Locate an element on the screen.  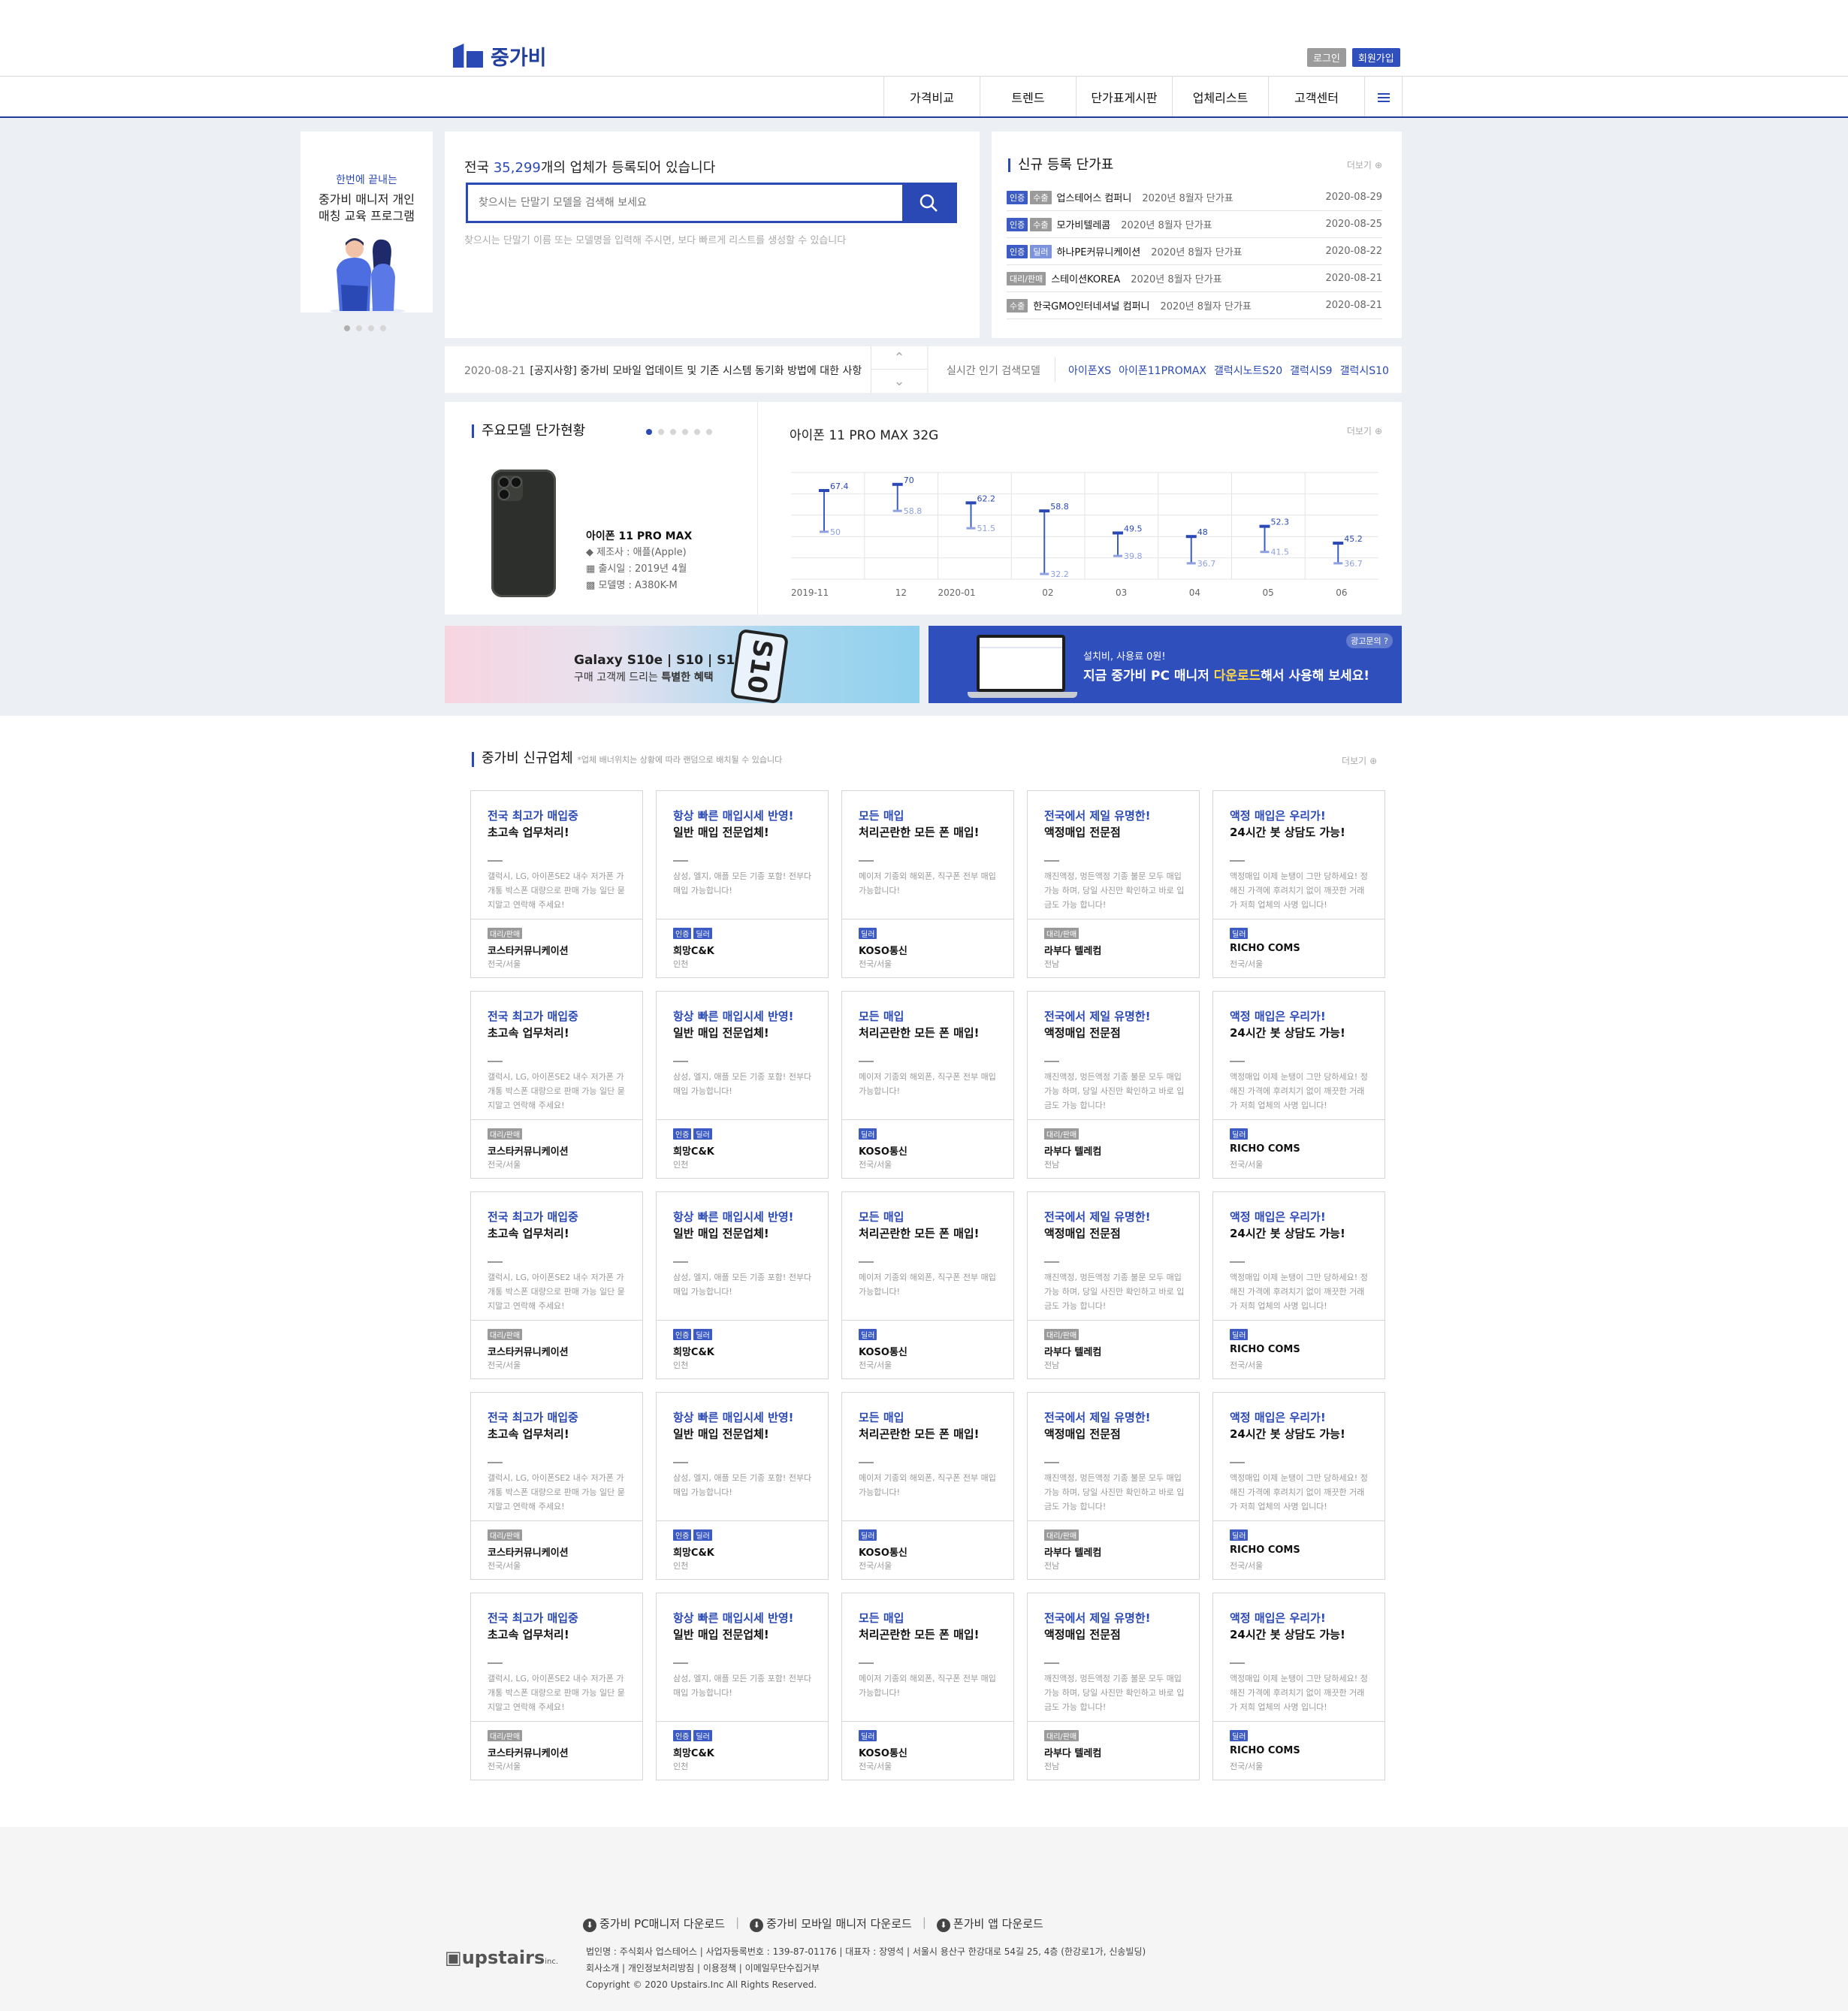
nav-price-compare: 가격비교 is located at coordinates (932, 97).